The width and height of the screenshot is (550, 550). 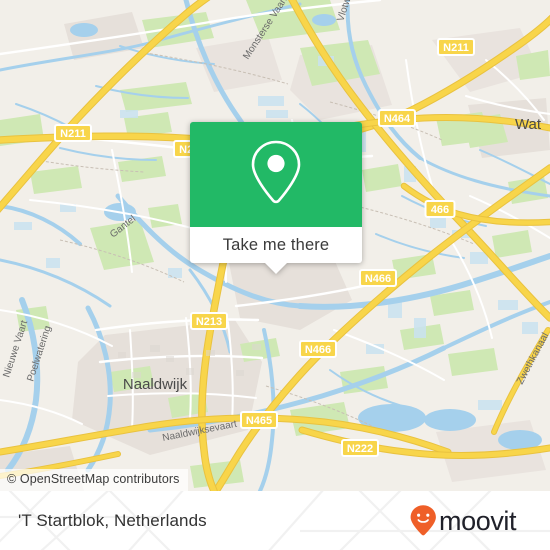 I want to click on callout-header, so click(x=276, y=174).